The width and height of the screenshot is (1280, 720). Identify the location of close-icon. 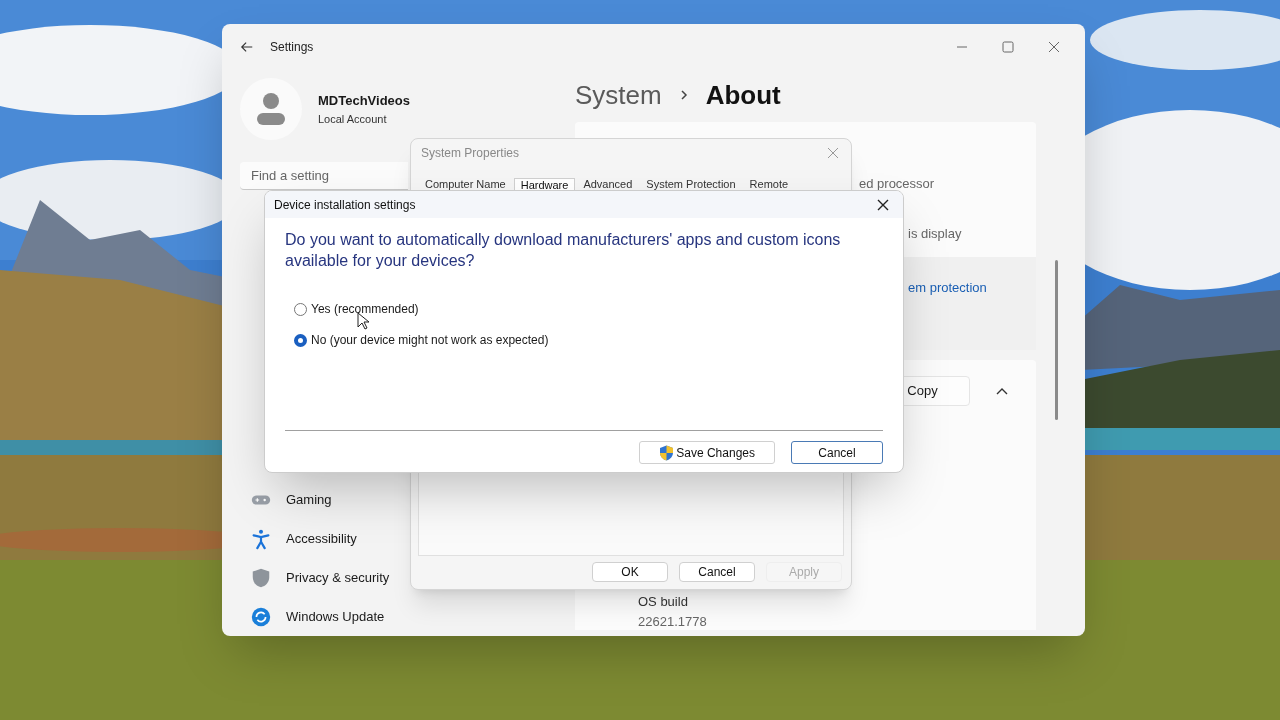
(883, 204).